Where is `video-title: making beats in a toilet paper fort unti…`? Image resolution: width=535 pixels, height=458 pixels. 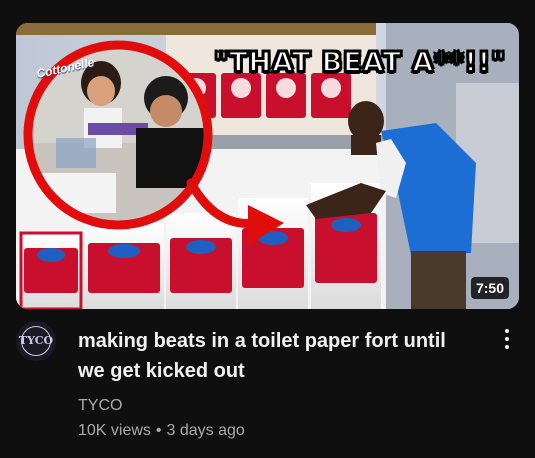 video-title: making beats in a toilet paper fort unti… is located at coordinates (278, 356).